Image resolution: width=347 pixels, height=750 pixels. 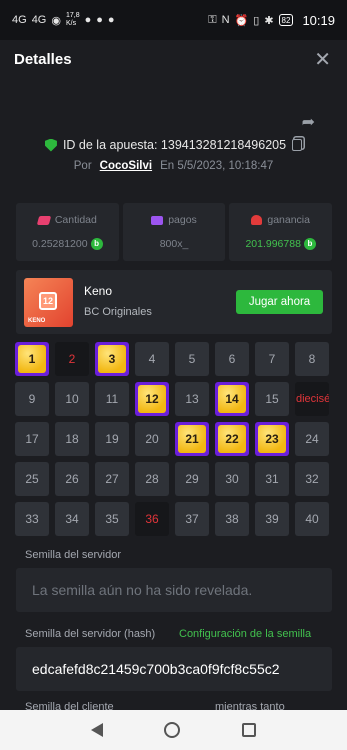 What do you see at coordinates (257, 220) in the screenshot?
I see `user-icon` at bounding box center [257, 220].